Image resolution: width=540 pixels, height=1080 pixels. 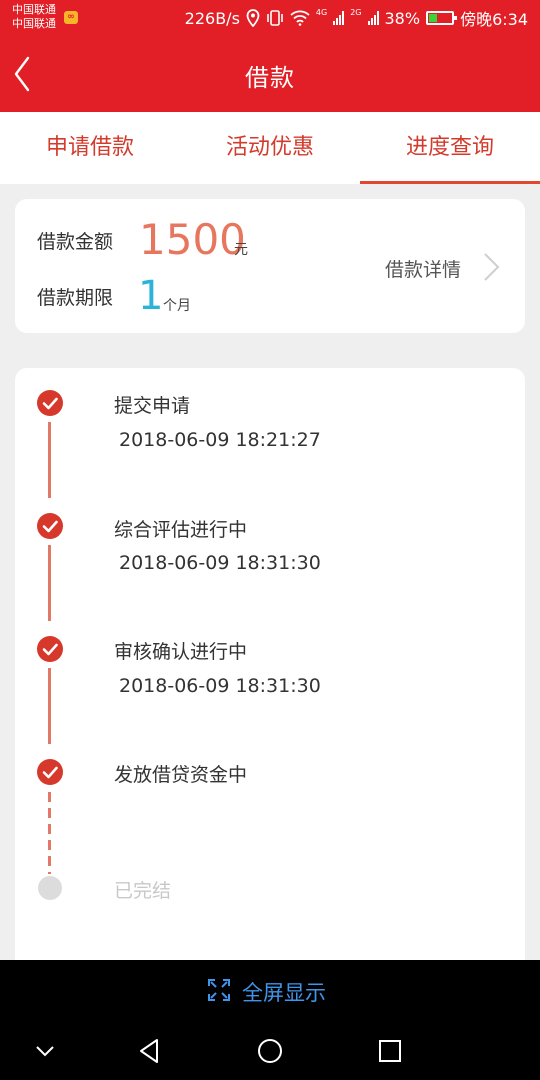 I want to click on amount-label: 借款金额, so click(x=75, y=242).